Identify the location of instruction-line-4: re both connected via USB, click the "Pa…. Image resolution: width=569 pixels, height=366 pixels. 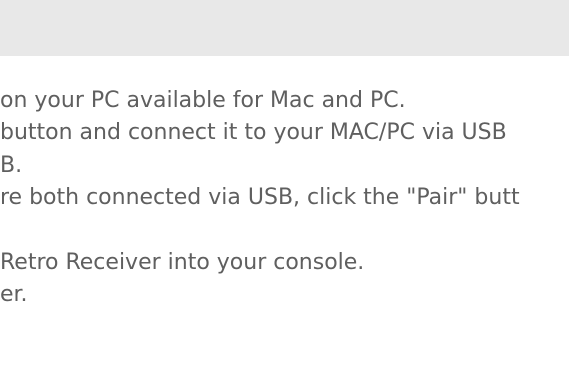
(260, 197).